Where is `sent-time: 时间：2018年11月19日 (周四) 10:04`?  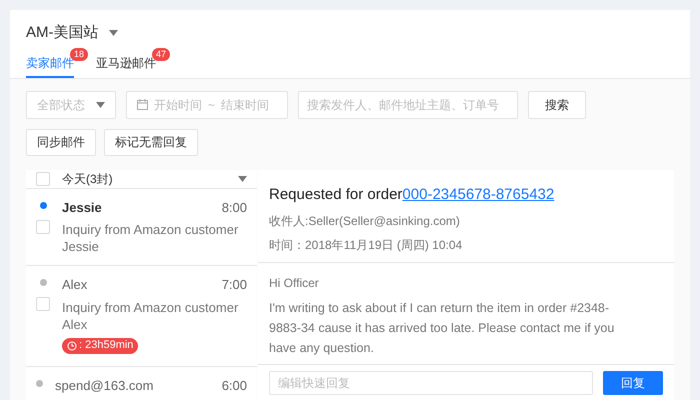 sent-time: 时间：2018年11月19日 (周四) 10:04 is located at coordinates (366, 245).